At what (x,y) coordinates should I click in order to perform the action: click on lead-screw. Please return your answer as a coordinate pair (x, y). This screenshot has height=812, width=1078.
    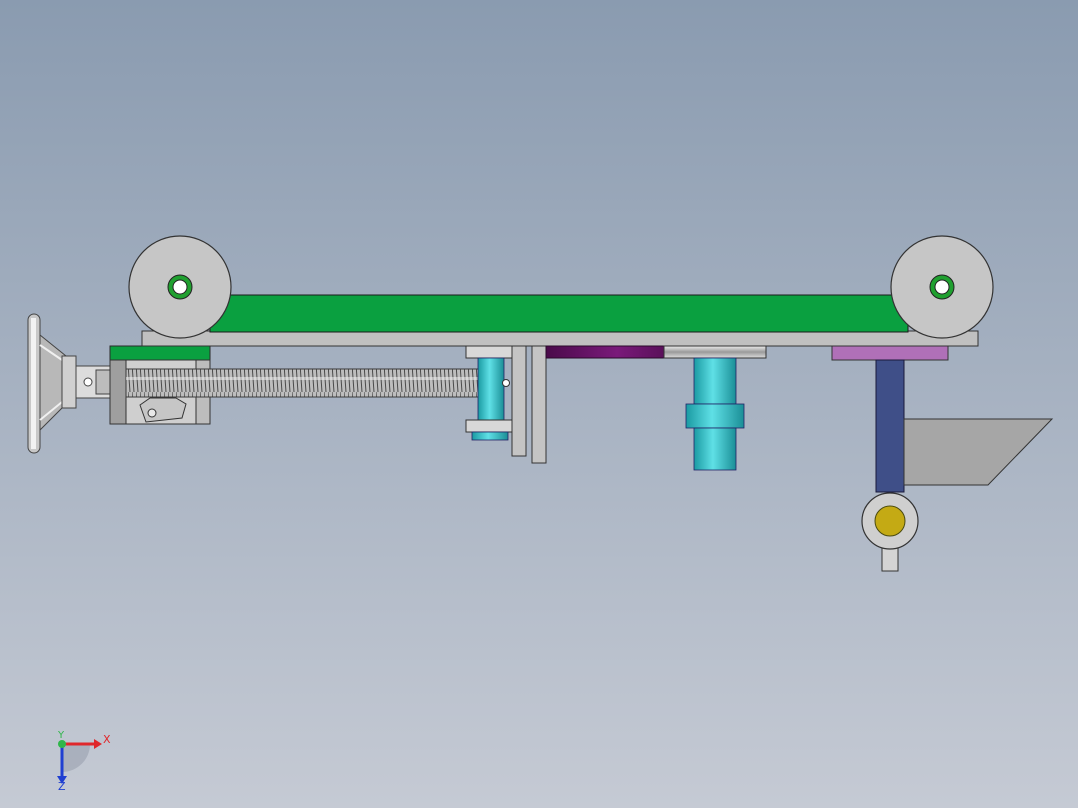
    Looking at the image, I should click on (303, 383).